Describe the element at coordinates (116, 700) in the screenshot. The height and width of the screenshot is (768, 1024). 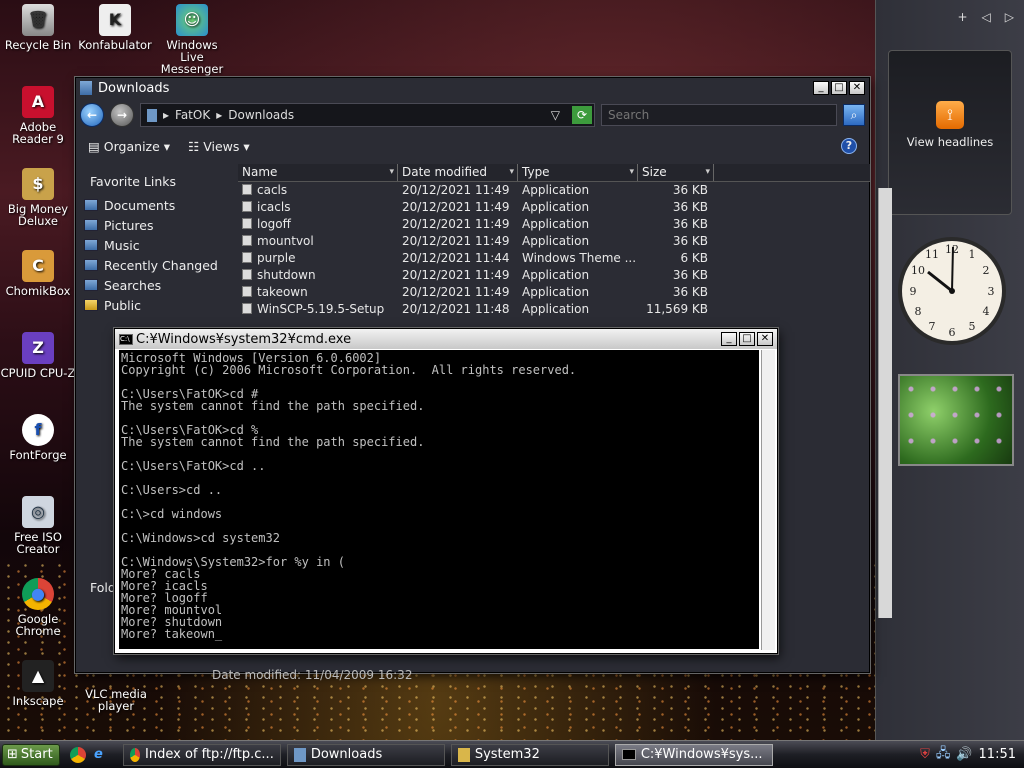
I see `desktop-icon-vlc: VLC media player` at that location.